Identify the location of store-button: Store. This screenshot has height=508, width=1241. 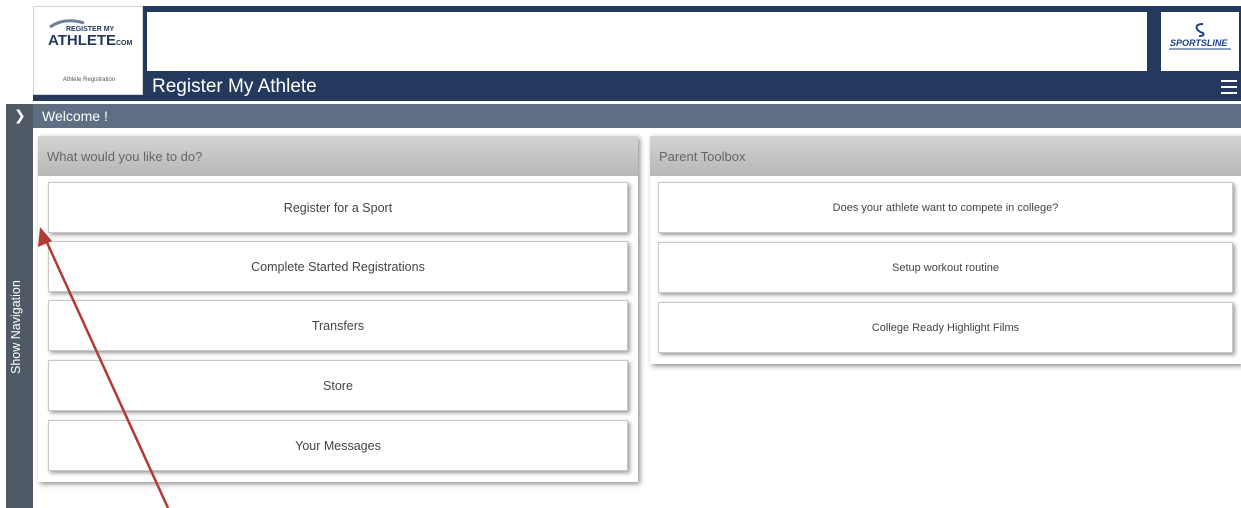
(338, 385).